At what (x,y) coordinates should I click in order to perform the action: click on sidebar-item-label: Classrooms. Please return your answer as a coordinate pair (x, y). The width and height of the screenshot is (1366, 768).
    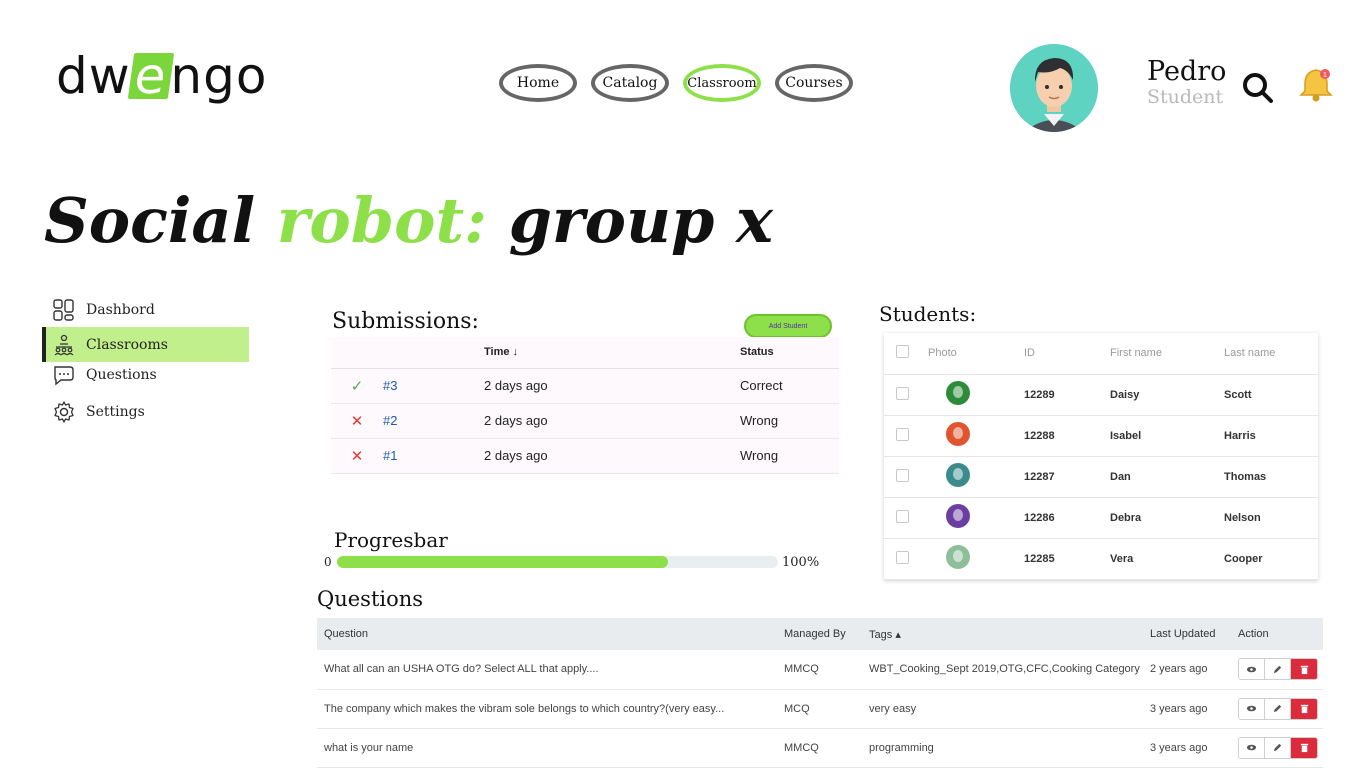
    Looking at the image, I should click on (127, 344).